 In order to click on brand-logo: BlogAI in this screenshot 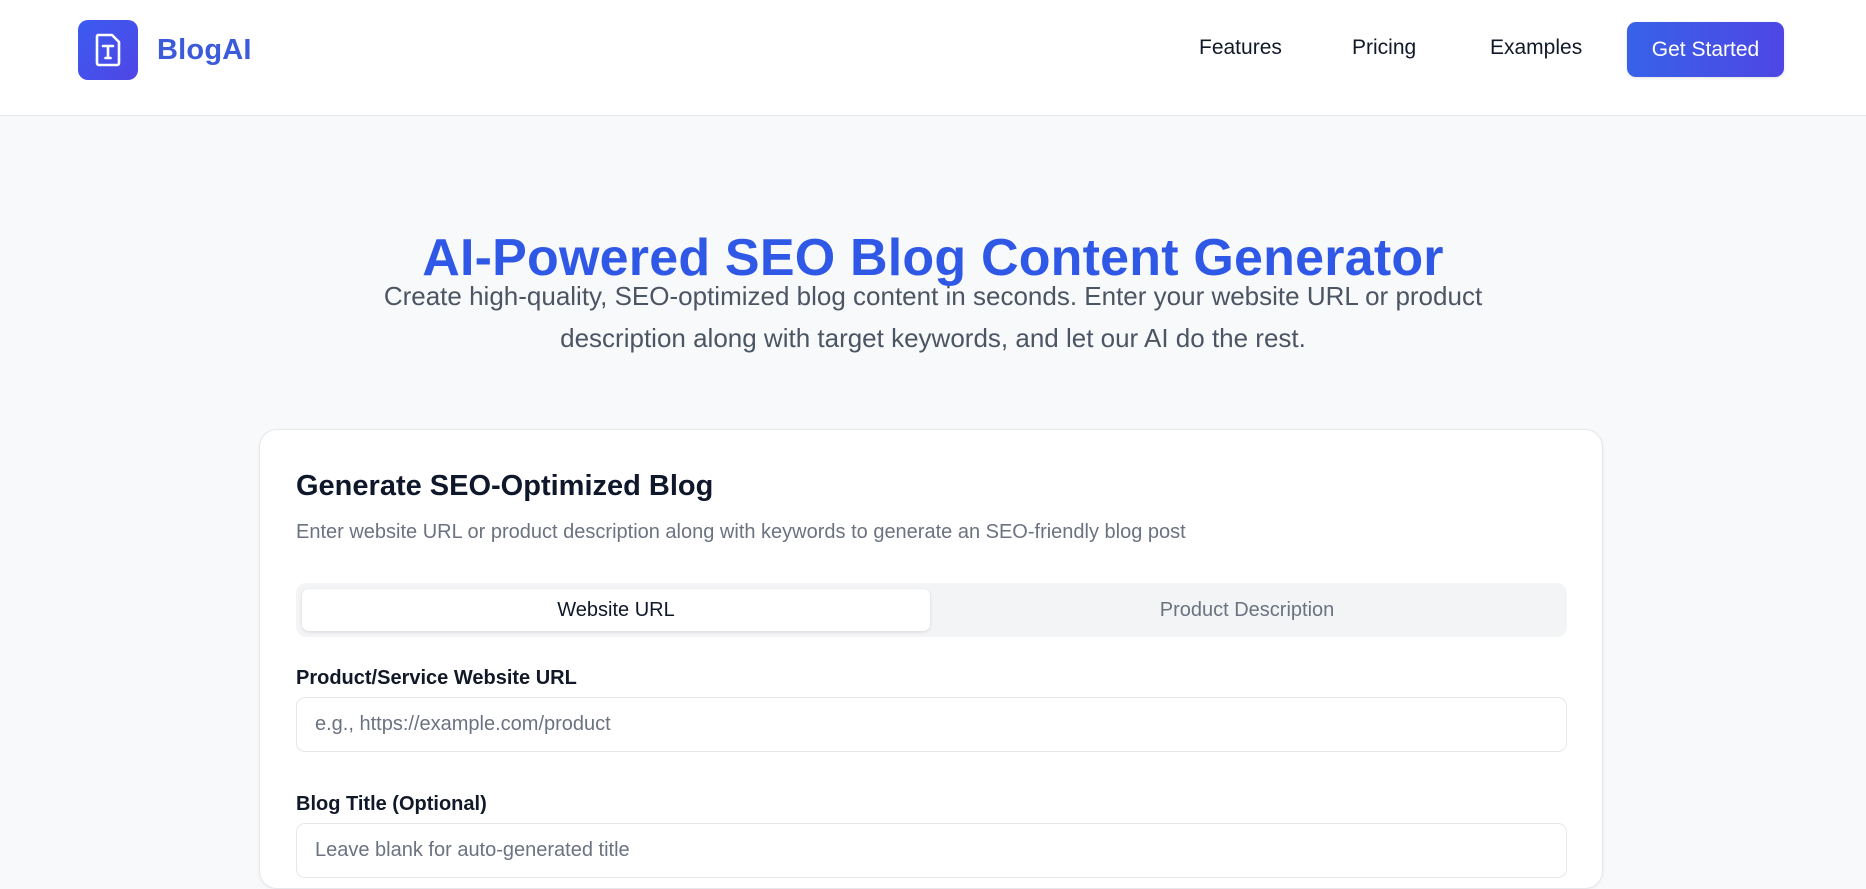, I will do `click(165, 50)`.